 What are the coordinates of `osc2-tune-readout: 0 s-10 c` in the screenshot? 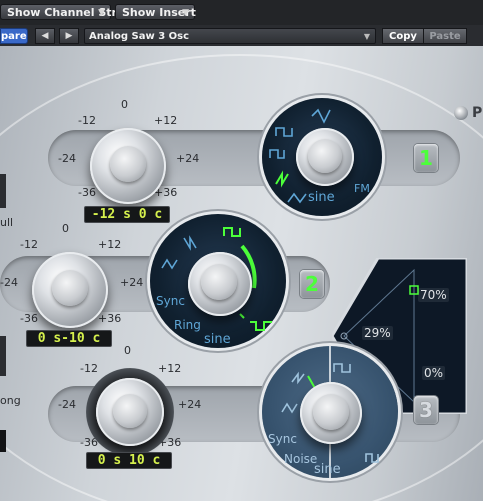 It's located at (69, 338).